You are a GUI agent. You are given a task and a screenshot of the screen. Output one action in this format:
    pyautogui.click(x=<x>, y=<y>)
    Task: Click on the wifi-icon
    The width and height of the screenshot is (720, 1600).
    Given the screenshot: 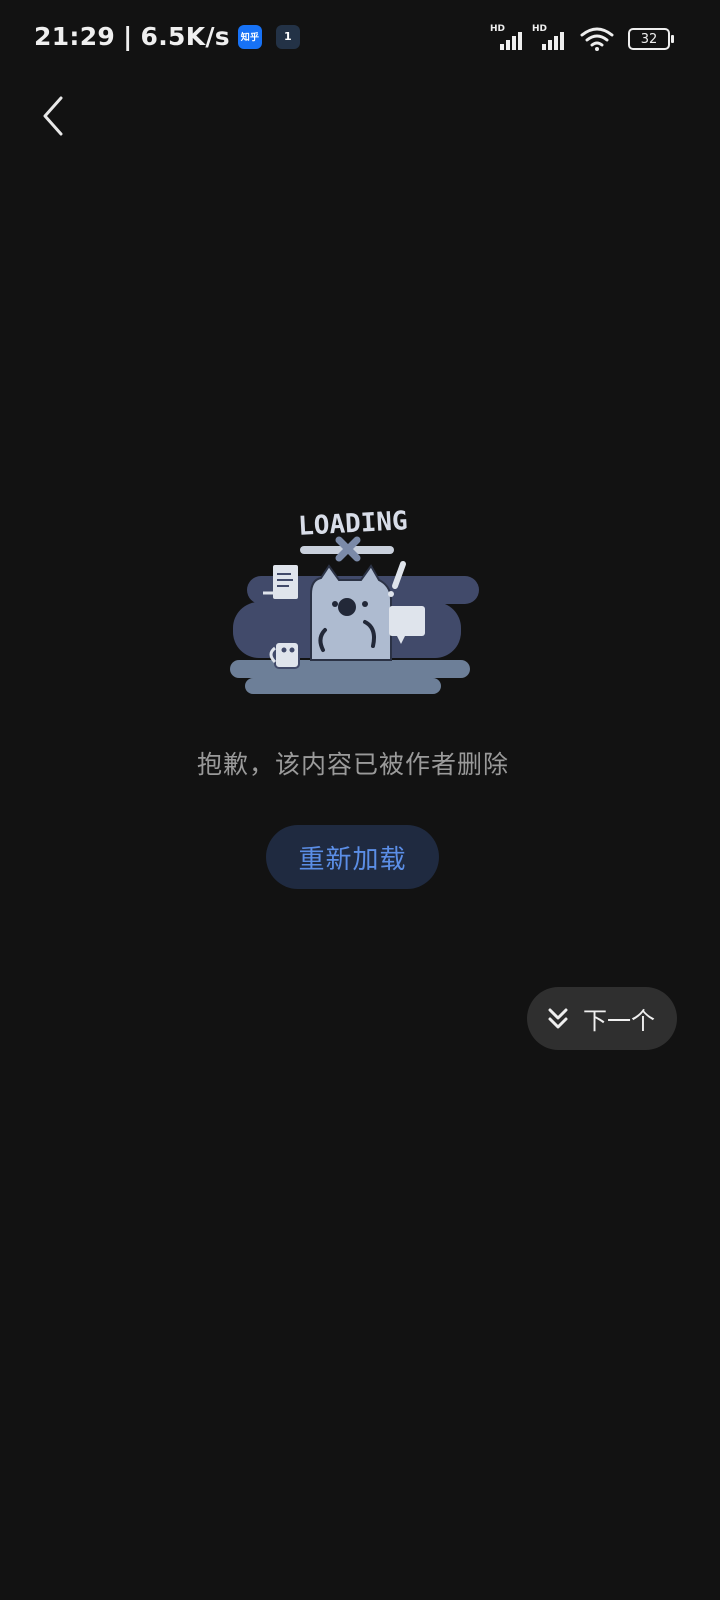 What is the action you would take?
    pyautogui.click(x=597, y=39)
    